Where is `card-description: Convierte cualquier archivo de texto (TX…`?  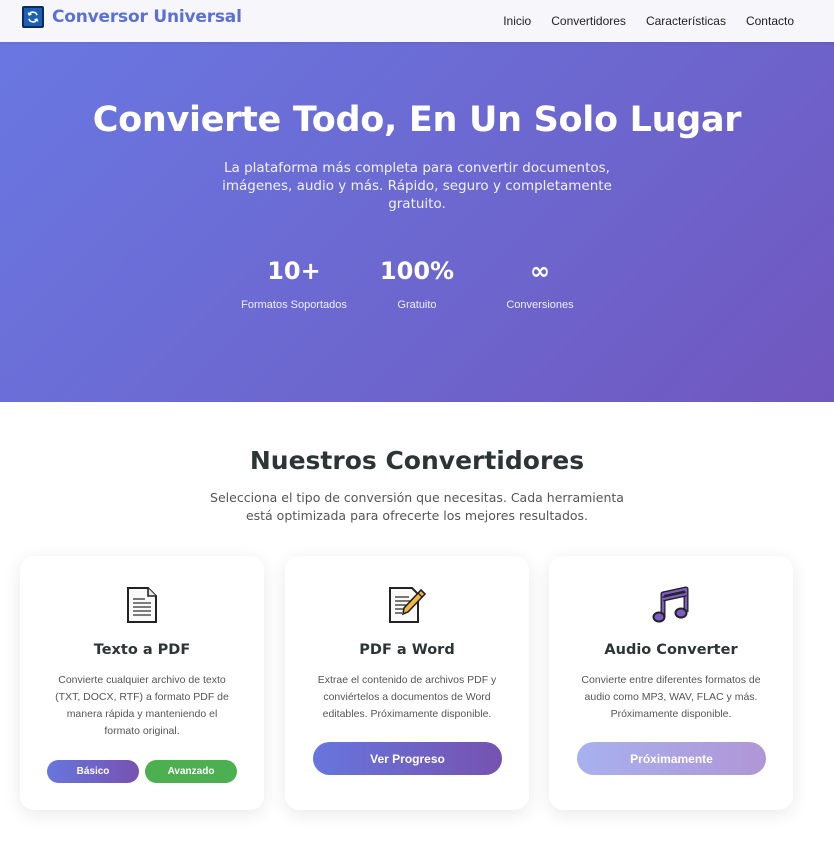 card-description: Convierte cualquier archivo de texto (TX… is located at coordinates (142, 705).